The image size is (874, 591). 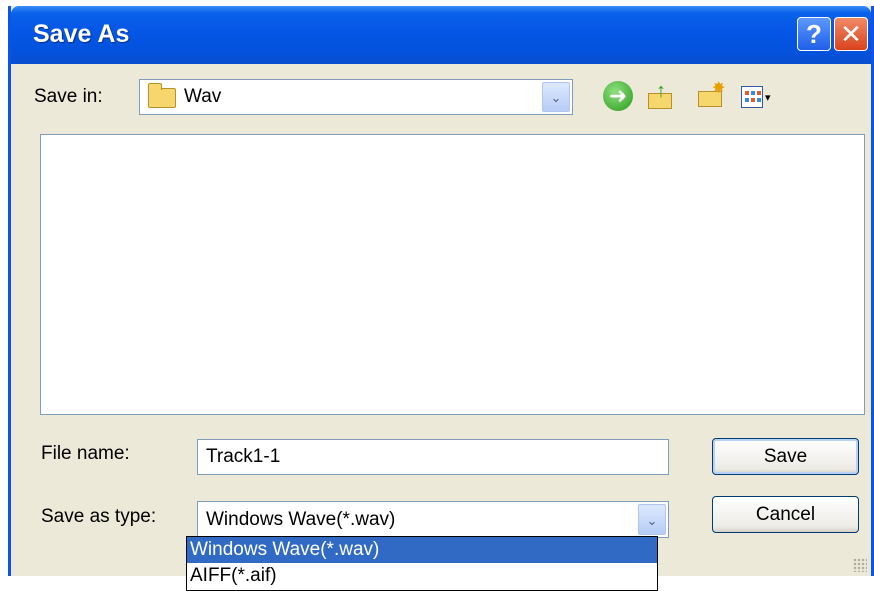 I want to click on save-in-value: Wav, so click(x=203, y=96).